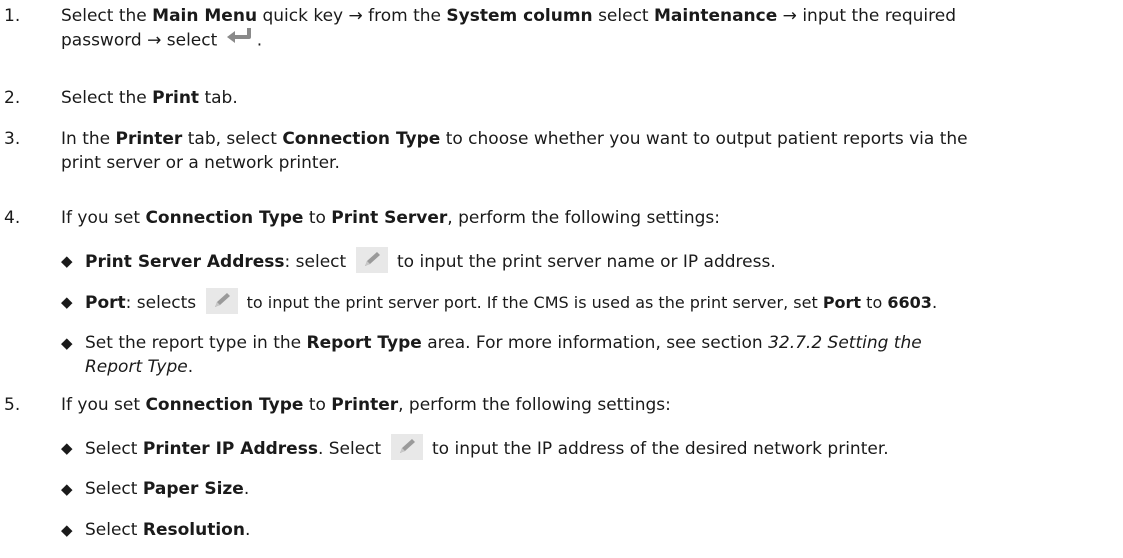 The height and width of the screenshot is (558, 1123). Describe the element at coordinates (389, 218) in the screenshot. I see `bold-term: Print Server` at that location.